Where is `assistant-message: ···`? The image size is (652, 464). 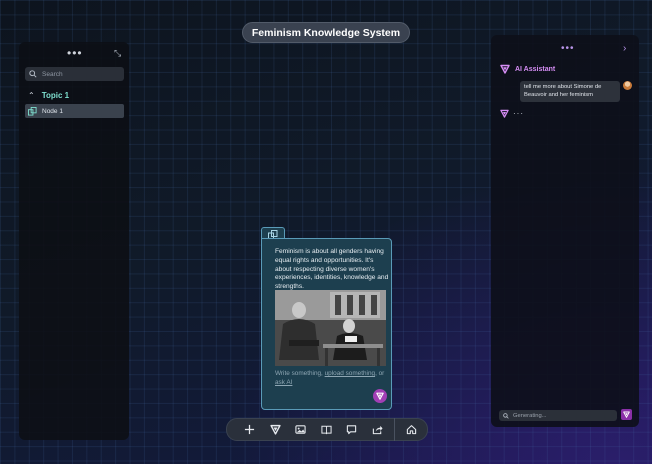 assistant-message: ··· is located at coordinates (512, 113).